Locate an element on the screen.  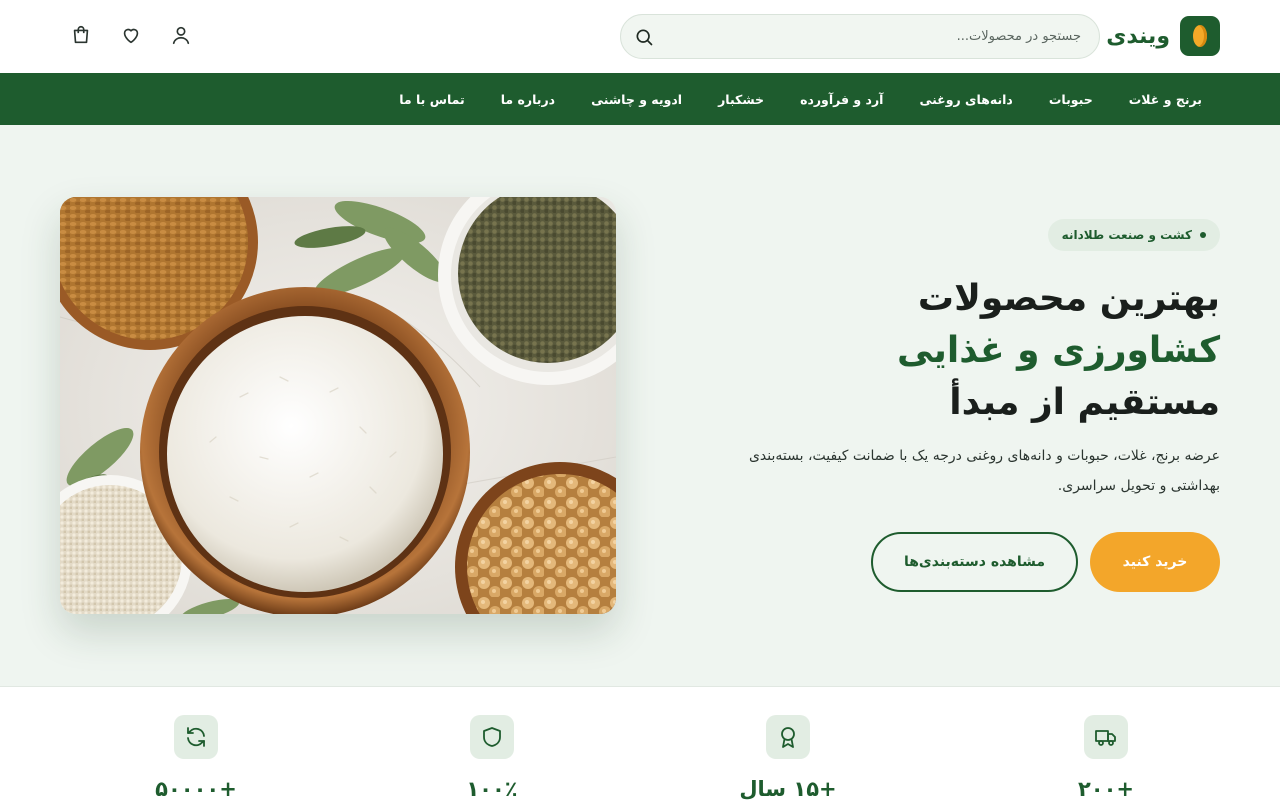
award-icon is located at coordinates (788, 737).